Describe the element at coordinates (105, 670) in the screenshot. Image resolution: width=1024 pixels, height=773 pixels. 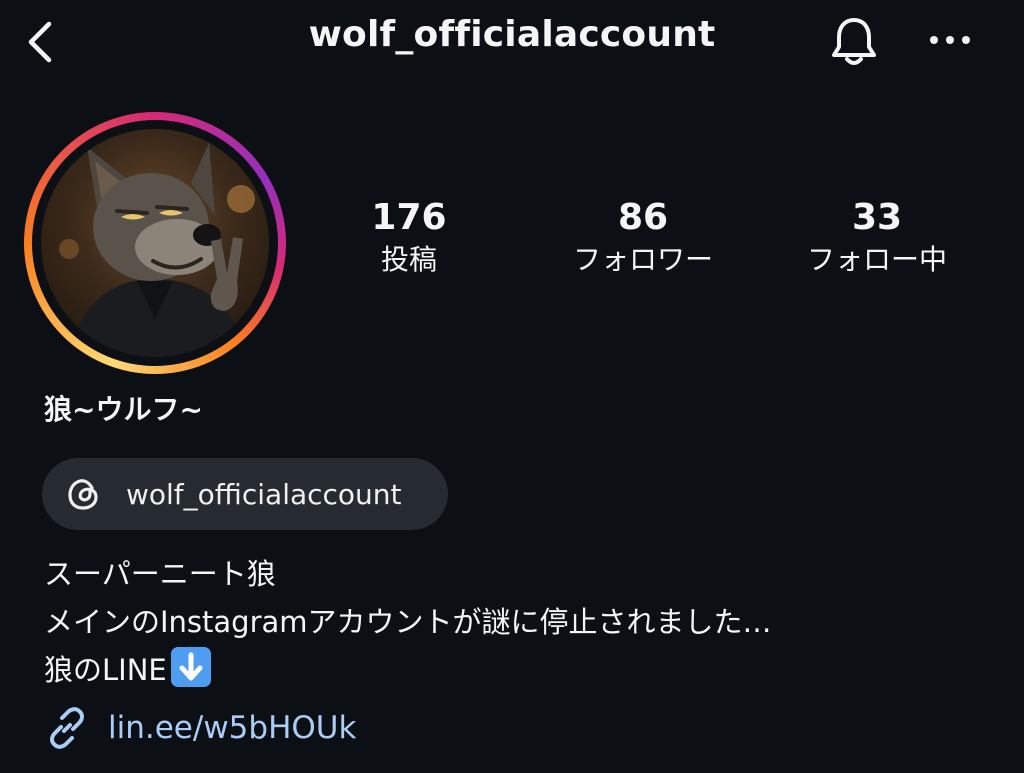
I see `bio-line-text: 狼のLINE` at that location.